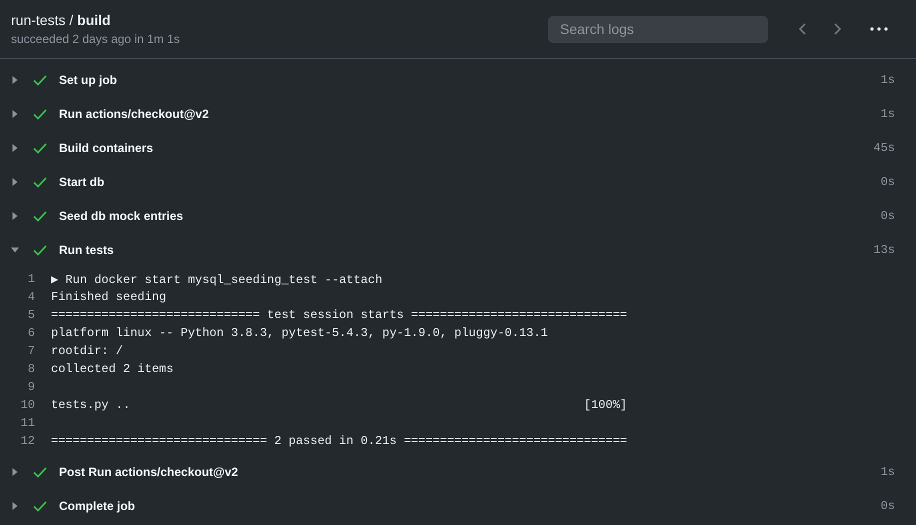  What do you see at coordinates (31, 315) in the screenshot?
I see `line-number: 5` at bounding box center [31, 315].